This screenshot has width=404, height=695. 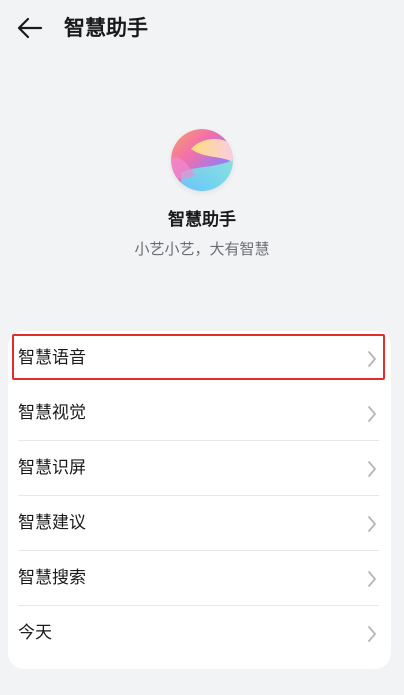 What do you see at coordinates (52, 358) in the screenshot?
I see `list-item-label: 智慧语音` at bounding box center [52, 358].